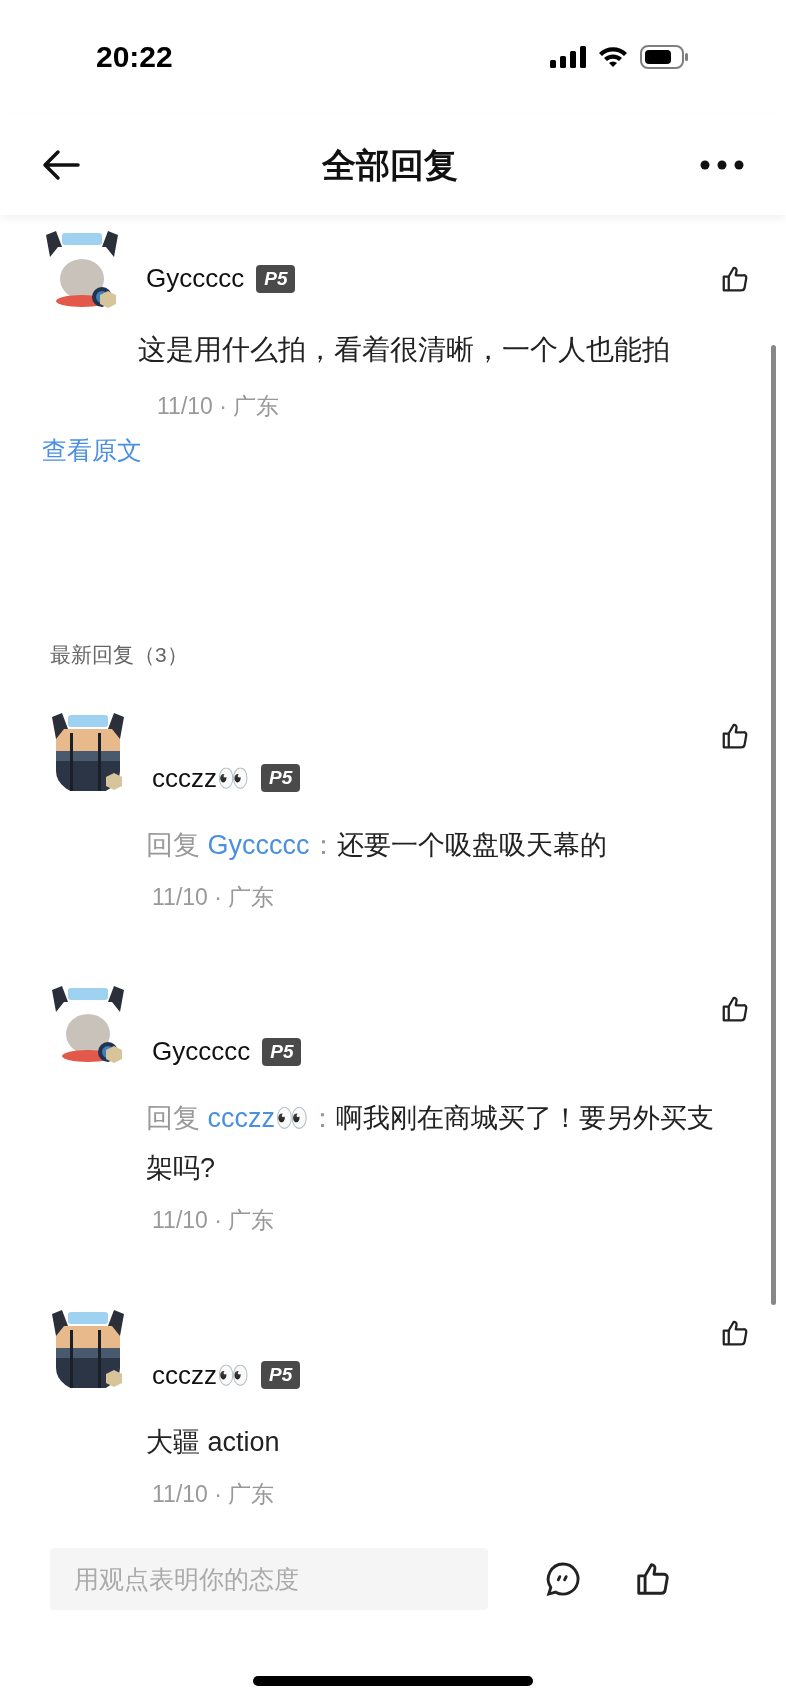  I want to click on comment-icon, so click(563, 1579).